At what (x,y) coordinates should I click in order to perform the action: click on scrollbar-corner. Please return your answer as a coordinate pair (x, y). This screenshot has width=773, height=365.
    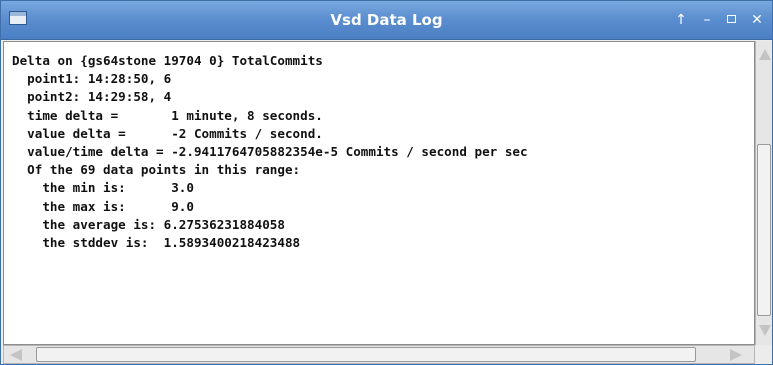
    Looking at the image, I should click on (763, 354).